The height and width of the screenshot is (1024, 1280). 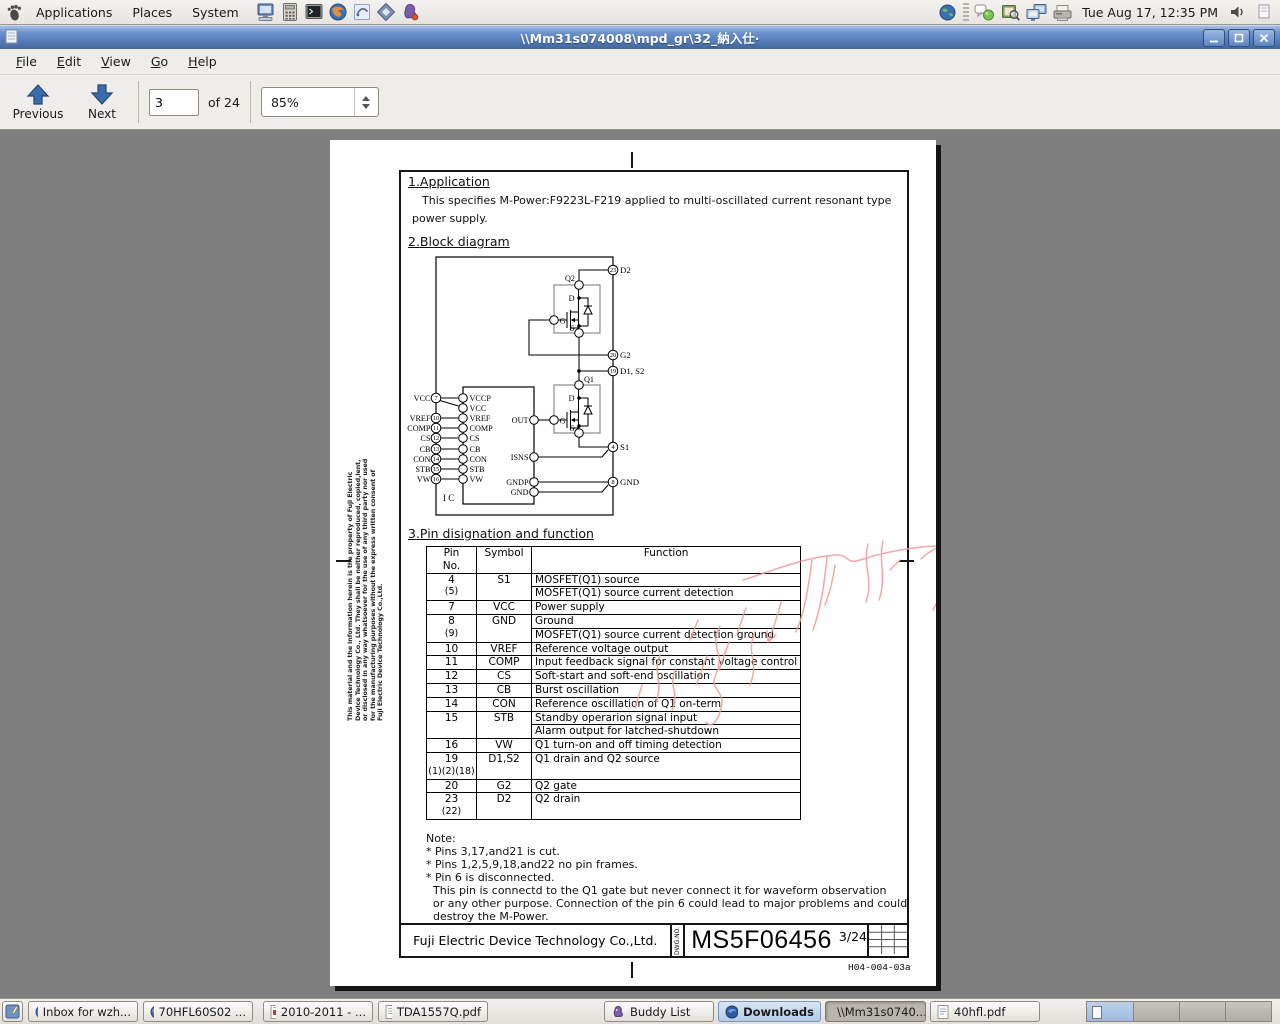 What do you see at coordinates (481, 398) in the screenshot?
I see `svg-text: VCCP` at bounding box center [481, 398].